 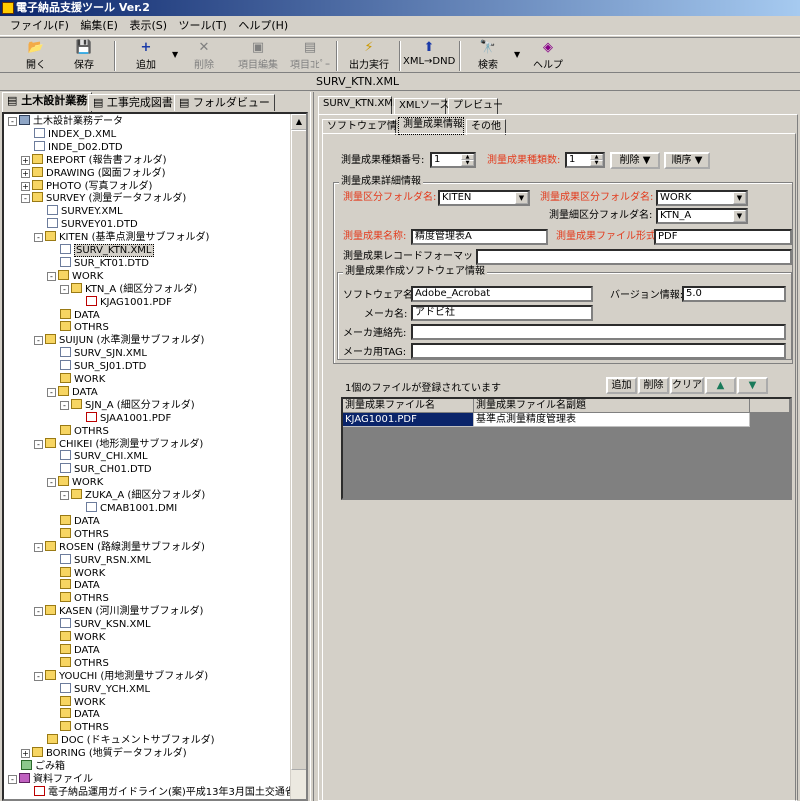 What do you see at coordinates (121, 237) in the screenshot?
I see `tree-item: - KITEN (基準点測量サブフォルダ)` at bounding box center [121, 237].